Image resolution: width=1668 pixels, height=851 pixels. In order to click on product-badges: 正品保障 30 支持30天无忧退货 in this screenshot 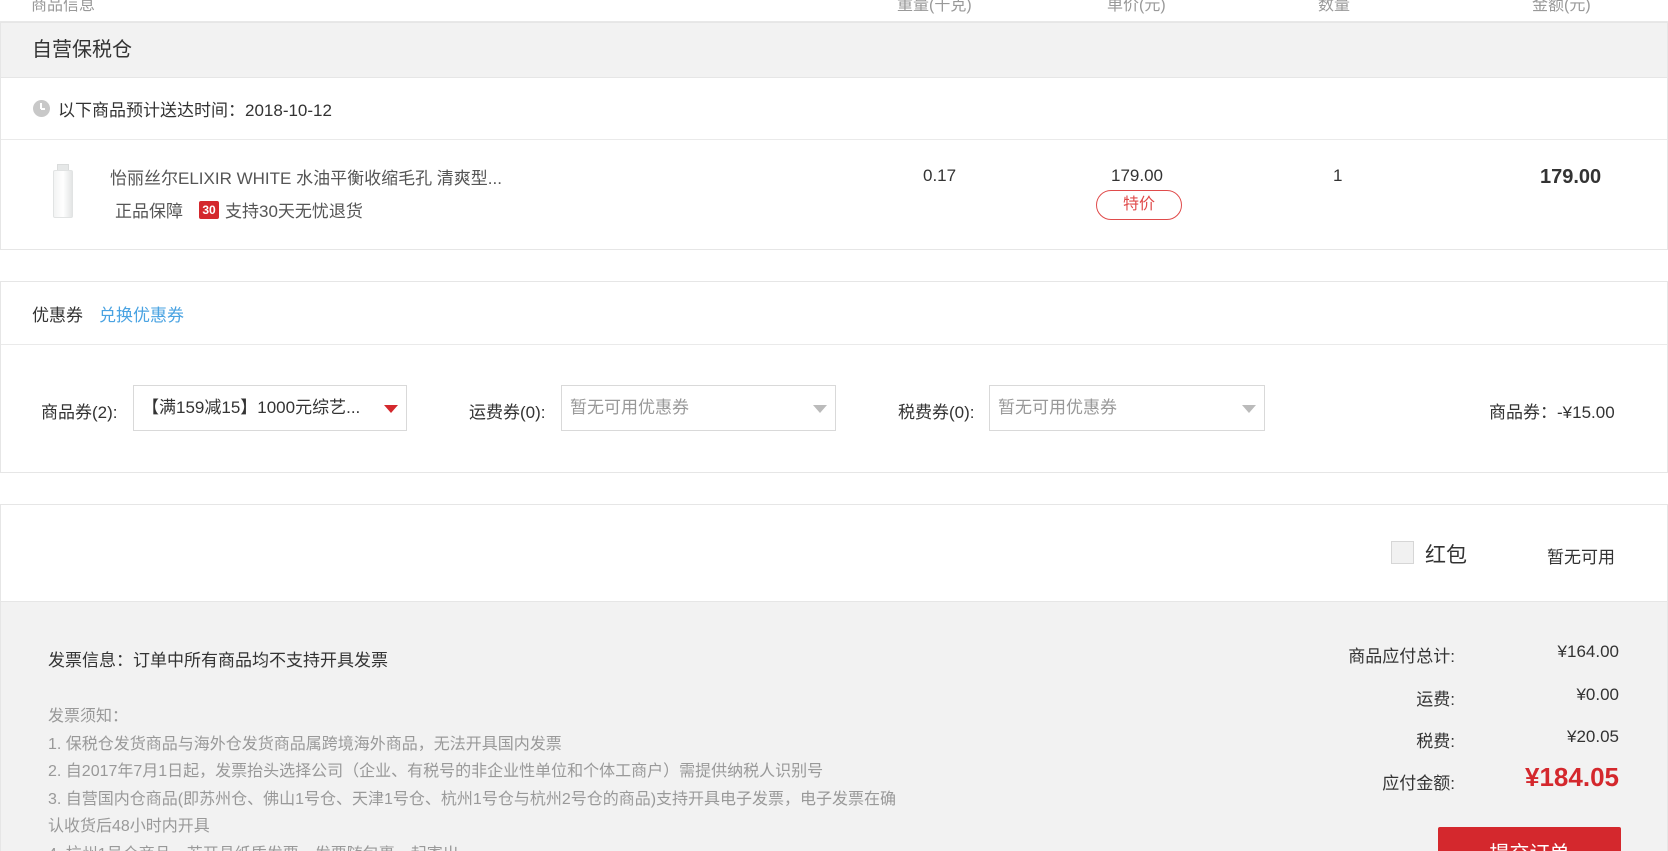, I will do `click(239, 209)`.